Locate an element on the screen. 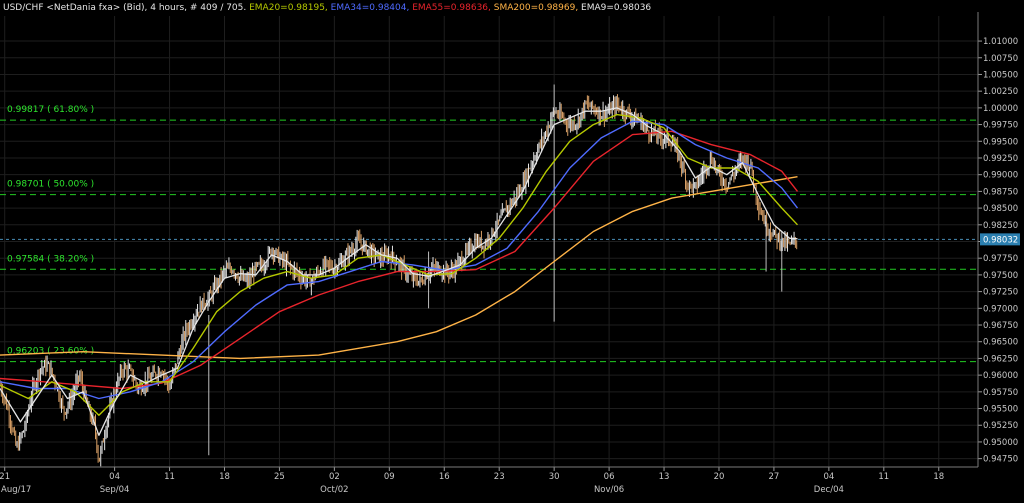 The width and height of the screenshot is (1024, 503). y-tick-label: 1.00750 is located at coordinates (1000, 59).